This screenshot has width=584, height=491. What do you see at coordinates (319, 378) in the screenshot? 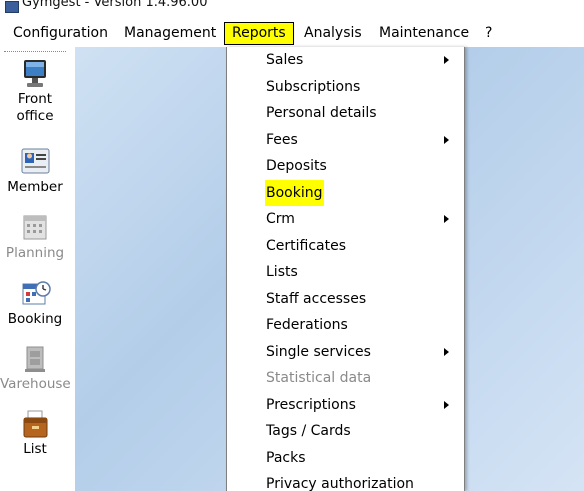
I see `menu-item-label: Statistical data` at bounding box center [319, 378].